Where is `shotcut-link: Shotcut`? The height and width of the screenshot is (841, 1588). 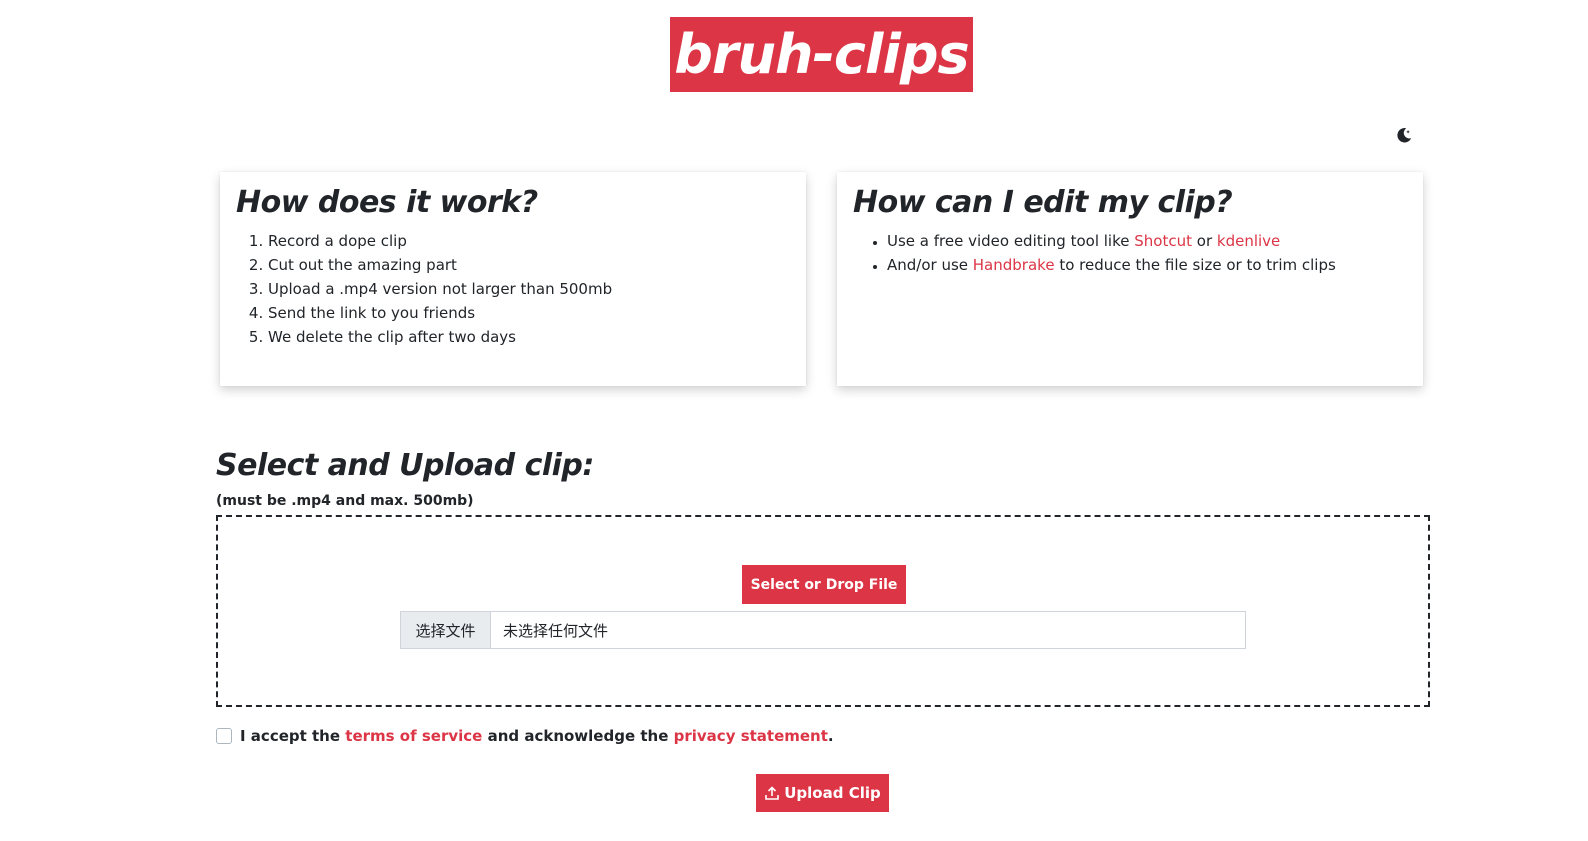
shotcut-link: Shotcut is located at coordinates (1163, 241).